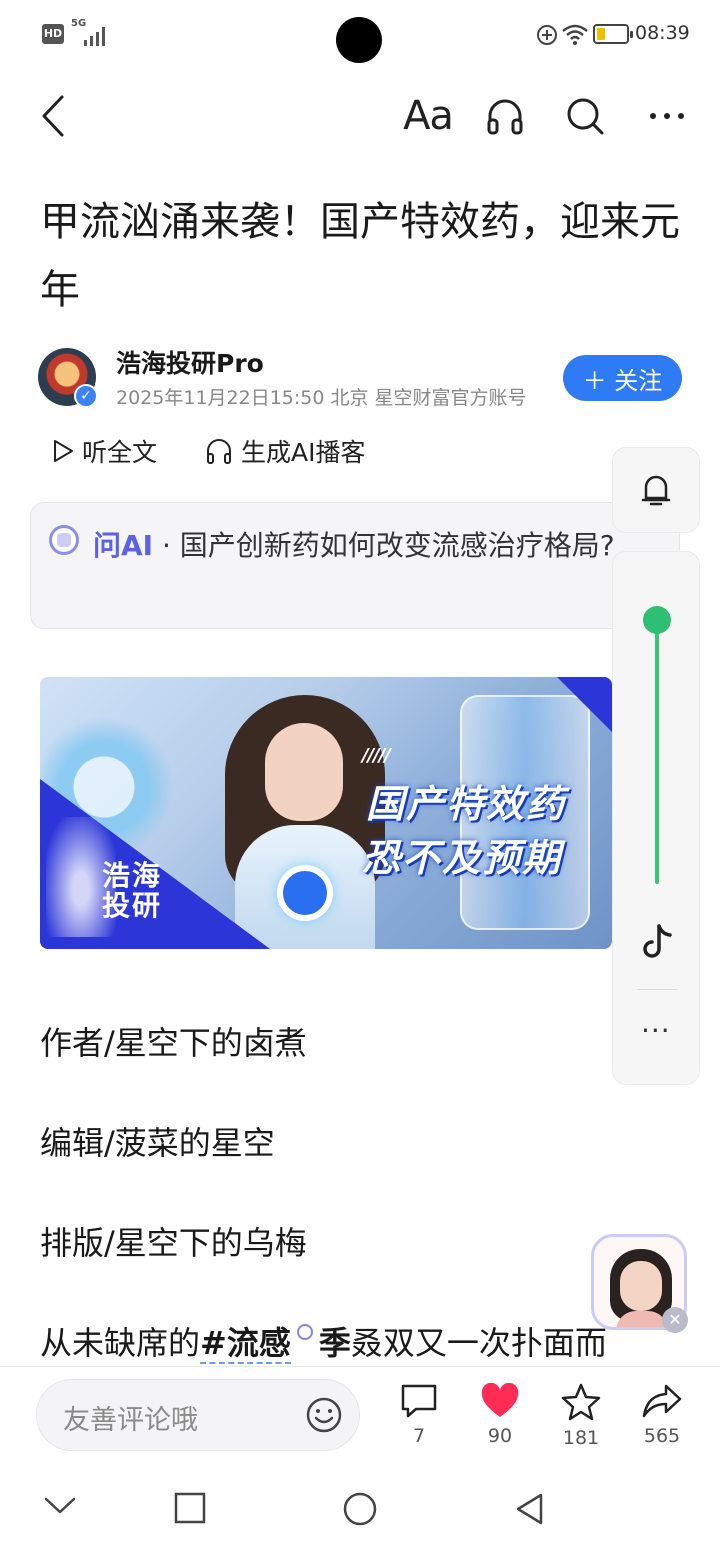  I want to click on back-button, so click(53, 116).